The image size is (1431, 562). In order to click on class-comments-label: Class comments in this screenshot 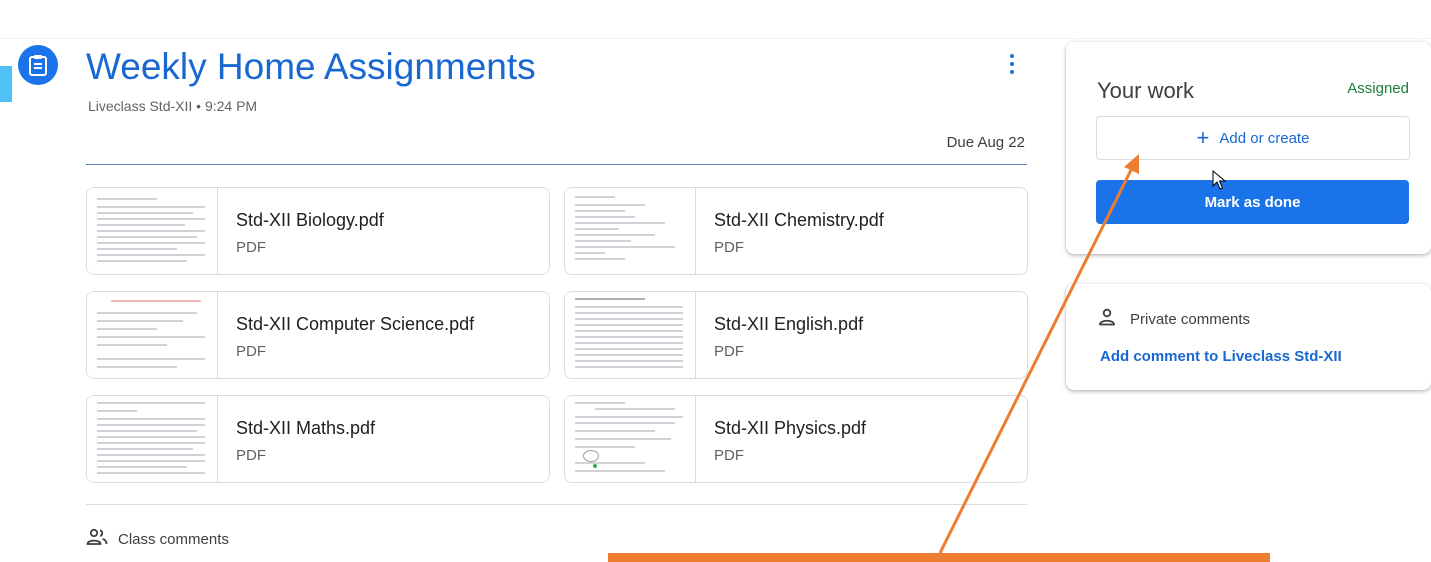, I will do `click(173, 539)`.